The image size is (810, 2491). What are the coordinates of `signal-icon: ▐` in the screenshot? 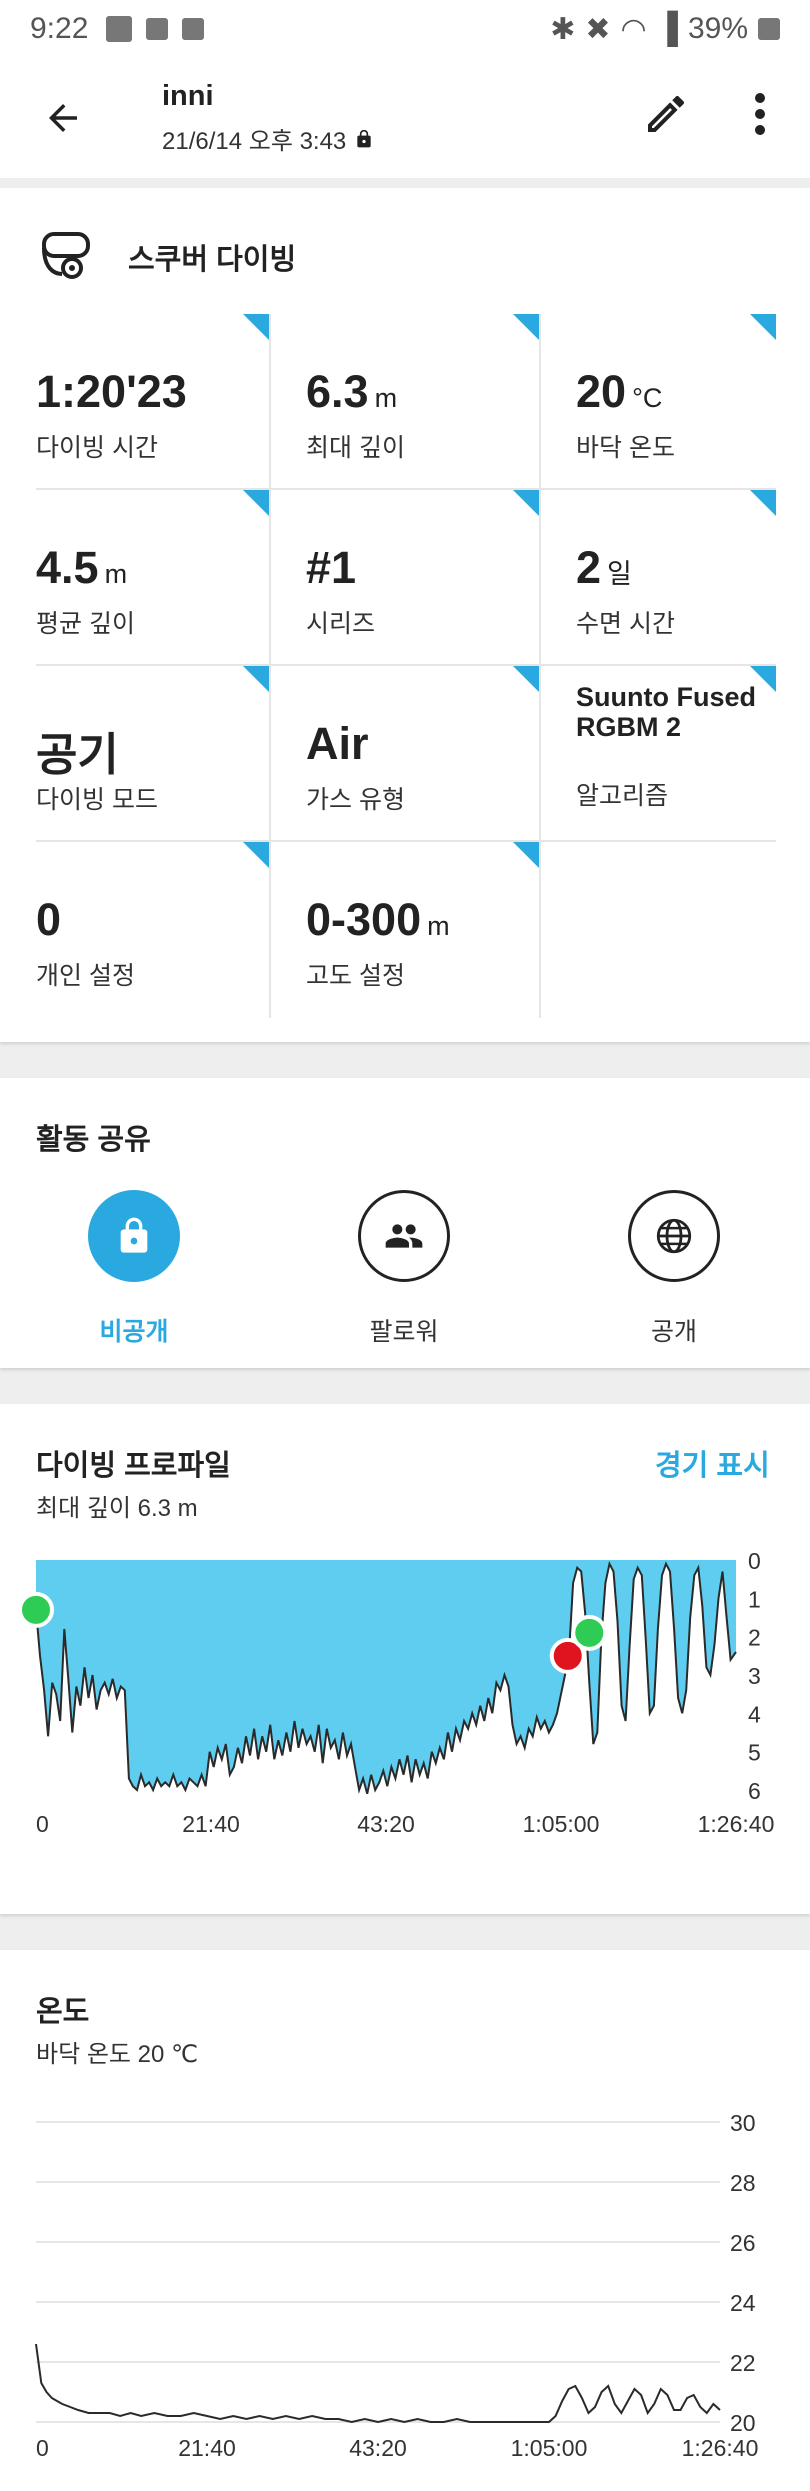 It's located at (667, 28).